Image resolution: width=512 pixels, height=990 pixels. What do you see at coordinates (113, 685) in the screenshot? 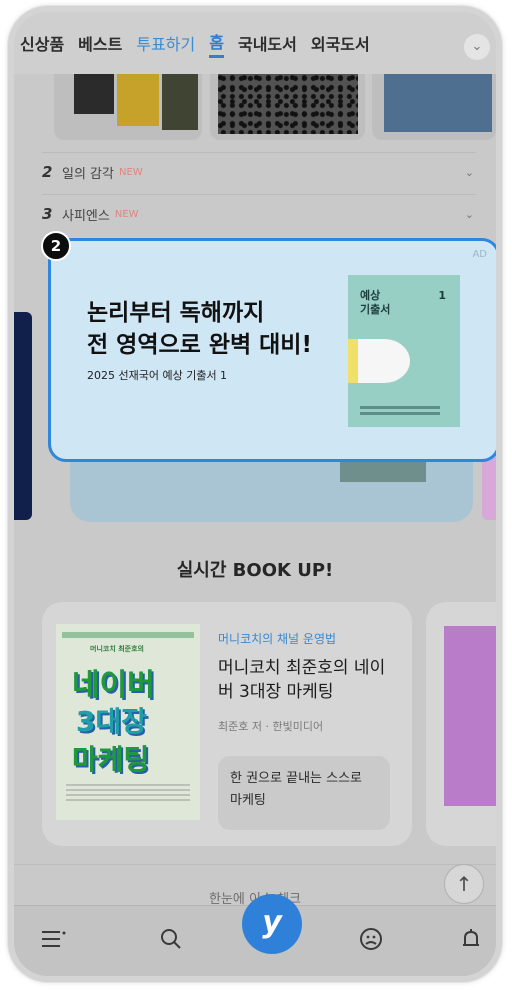
I see `cover-word: 네이버` at bounding box center [113, 685].